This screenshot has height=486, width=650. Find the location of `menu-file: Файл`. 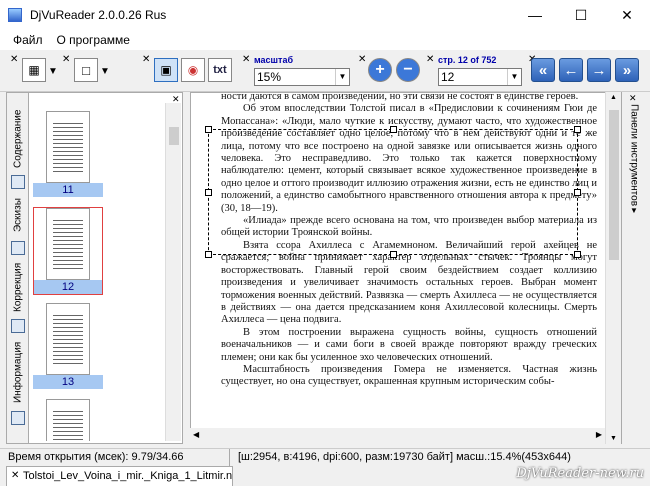

menu-file: Файл is located at coordinates (28, 40).